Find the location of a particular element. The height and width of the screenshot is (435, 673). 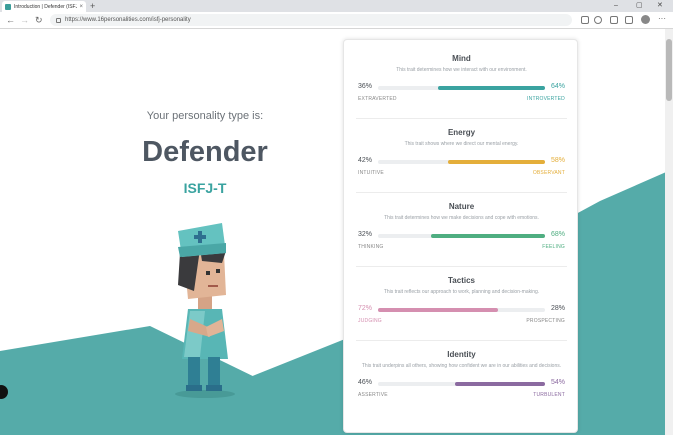

right-percentage: 68% is located at coordinates (558, 234).